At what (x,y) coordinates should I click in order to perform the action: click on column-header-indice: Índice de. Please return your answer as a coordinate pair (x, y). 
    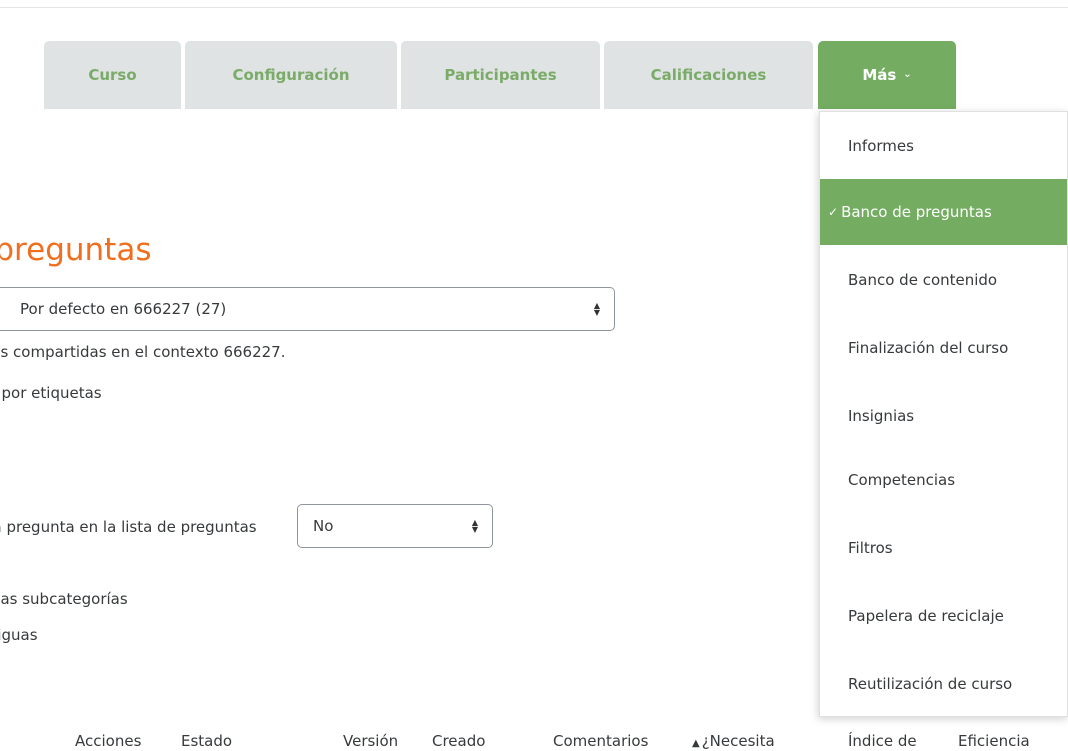
    Looking at the image, I should click on (882, 741).